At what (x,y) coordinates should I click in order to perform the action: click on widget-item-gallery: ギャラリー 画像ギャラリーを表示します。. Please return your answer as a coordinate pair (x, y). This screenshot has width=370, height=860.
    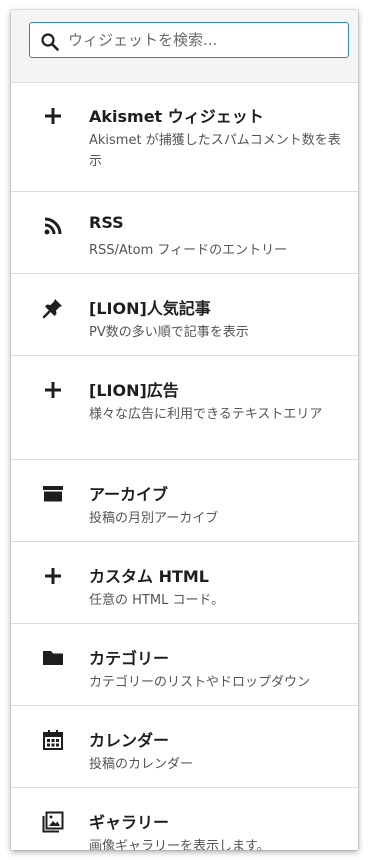
    Looking at the image, I should click on (184, 819).